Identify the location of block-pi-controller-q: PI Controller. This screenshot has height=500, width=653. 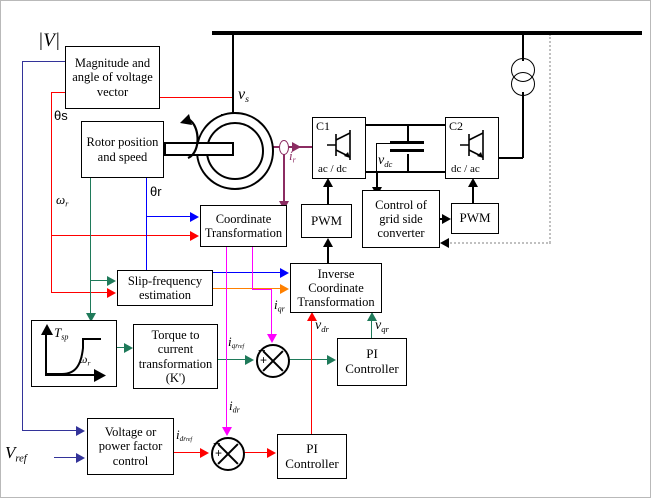
(372, 362).